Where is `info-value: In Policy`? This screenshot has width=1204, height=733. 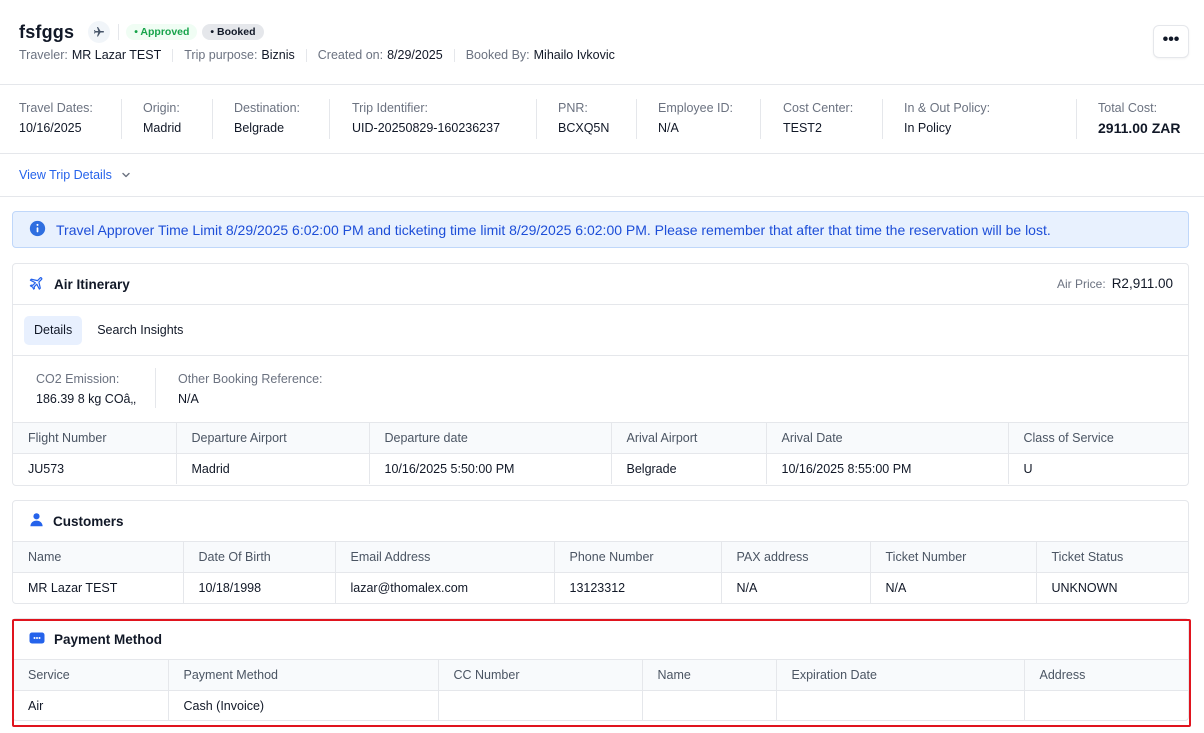
info-value: In Policy is located at coordinates (928, 128).